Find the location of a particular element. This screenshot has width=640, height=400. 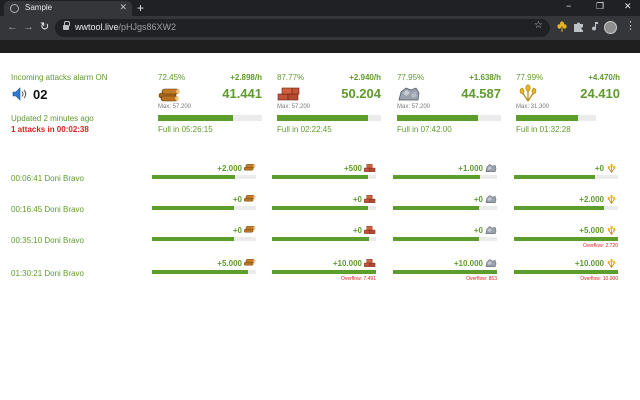

address-bar: wwtool.live/pHJgs86XW2 ☆ is located at coordinates (302, 28).